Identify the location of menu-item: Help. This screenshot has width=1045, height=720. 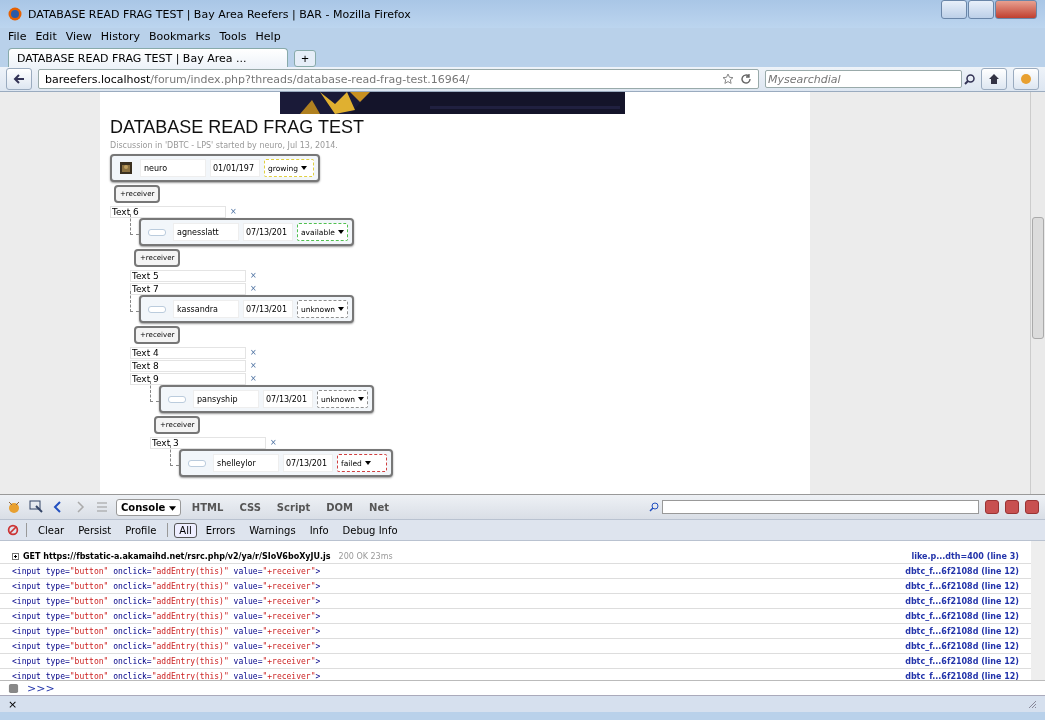
(268, 36).